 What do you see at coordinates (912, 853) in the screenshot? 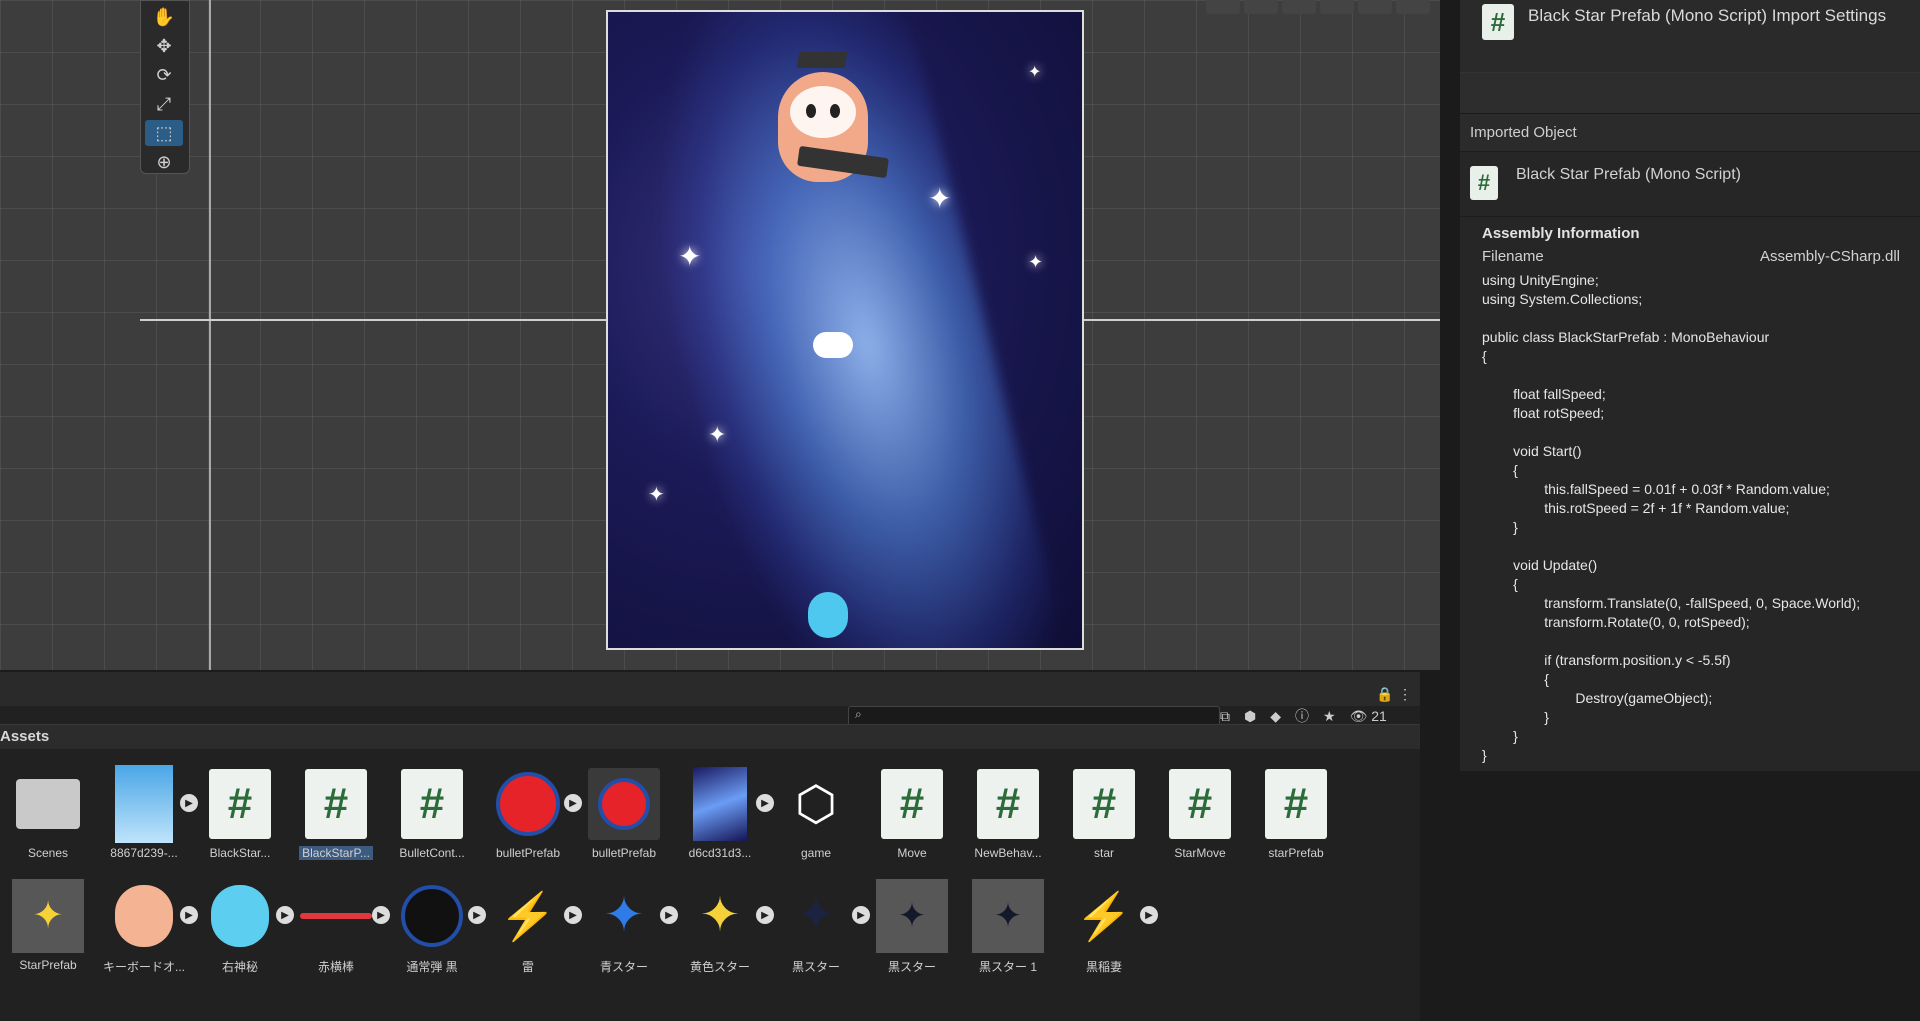
I see `asset-label: Move` at bounding box center [912, 853].